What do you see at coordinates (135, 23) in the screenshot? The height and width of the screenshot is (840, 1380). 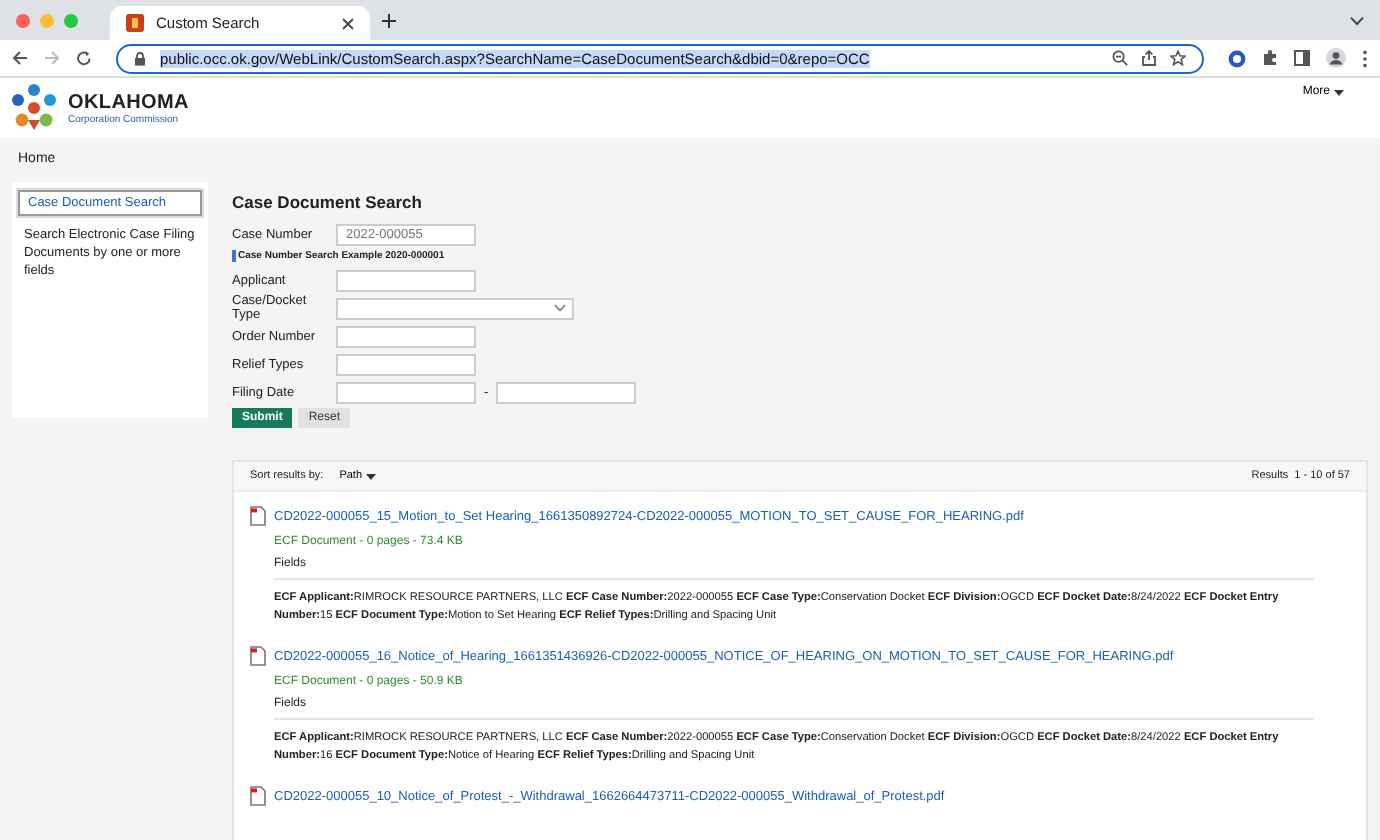 I see `site-favicon-icon` at bounding box center [135, 23].